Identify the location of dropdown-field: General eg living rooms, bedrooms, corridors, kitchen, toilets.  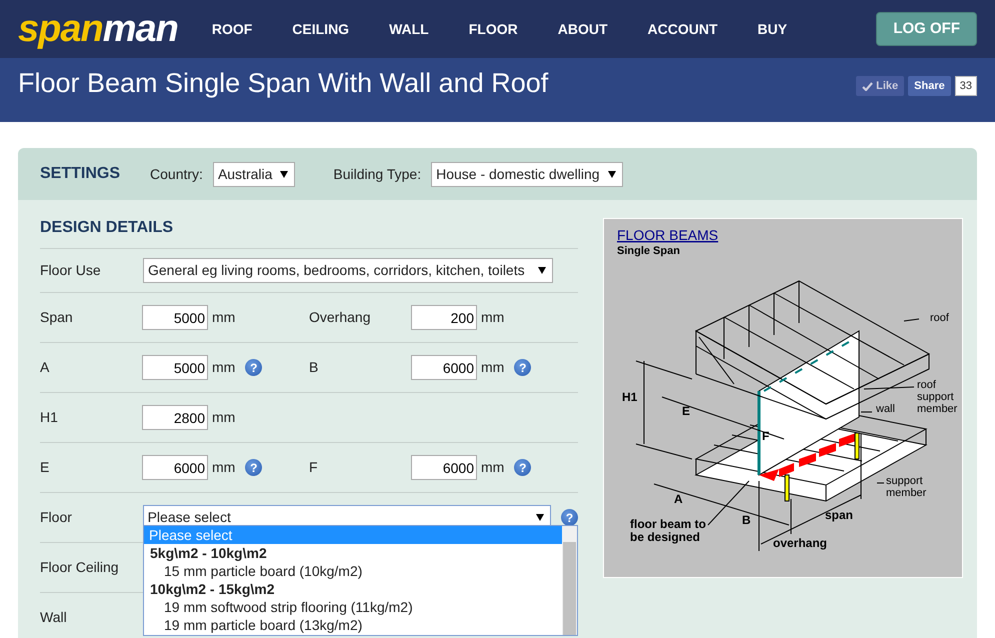
(348, 270).